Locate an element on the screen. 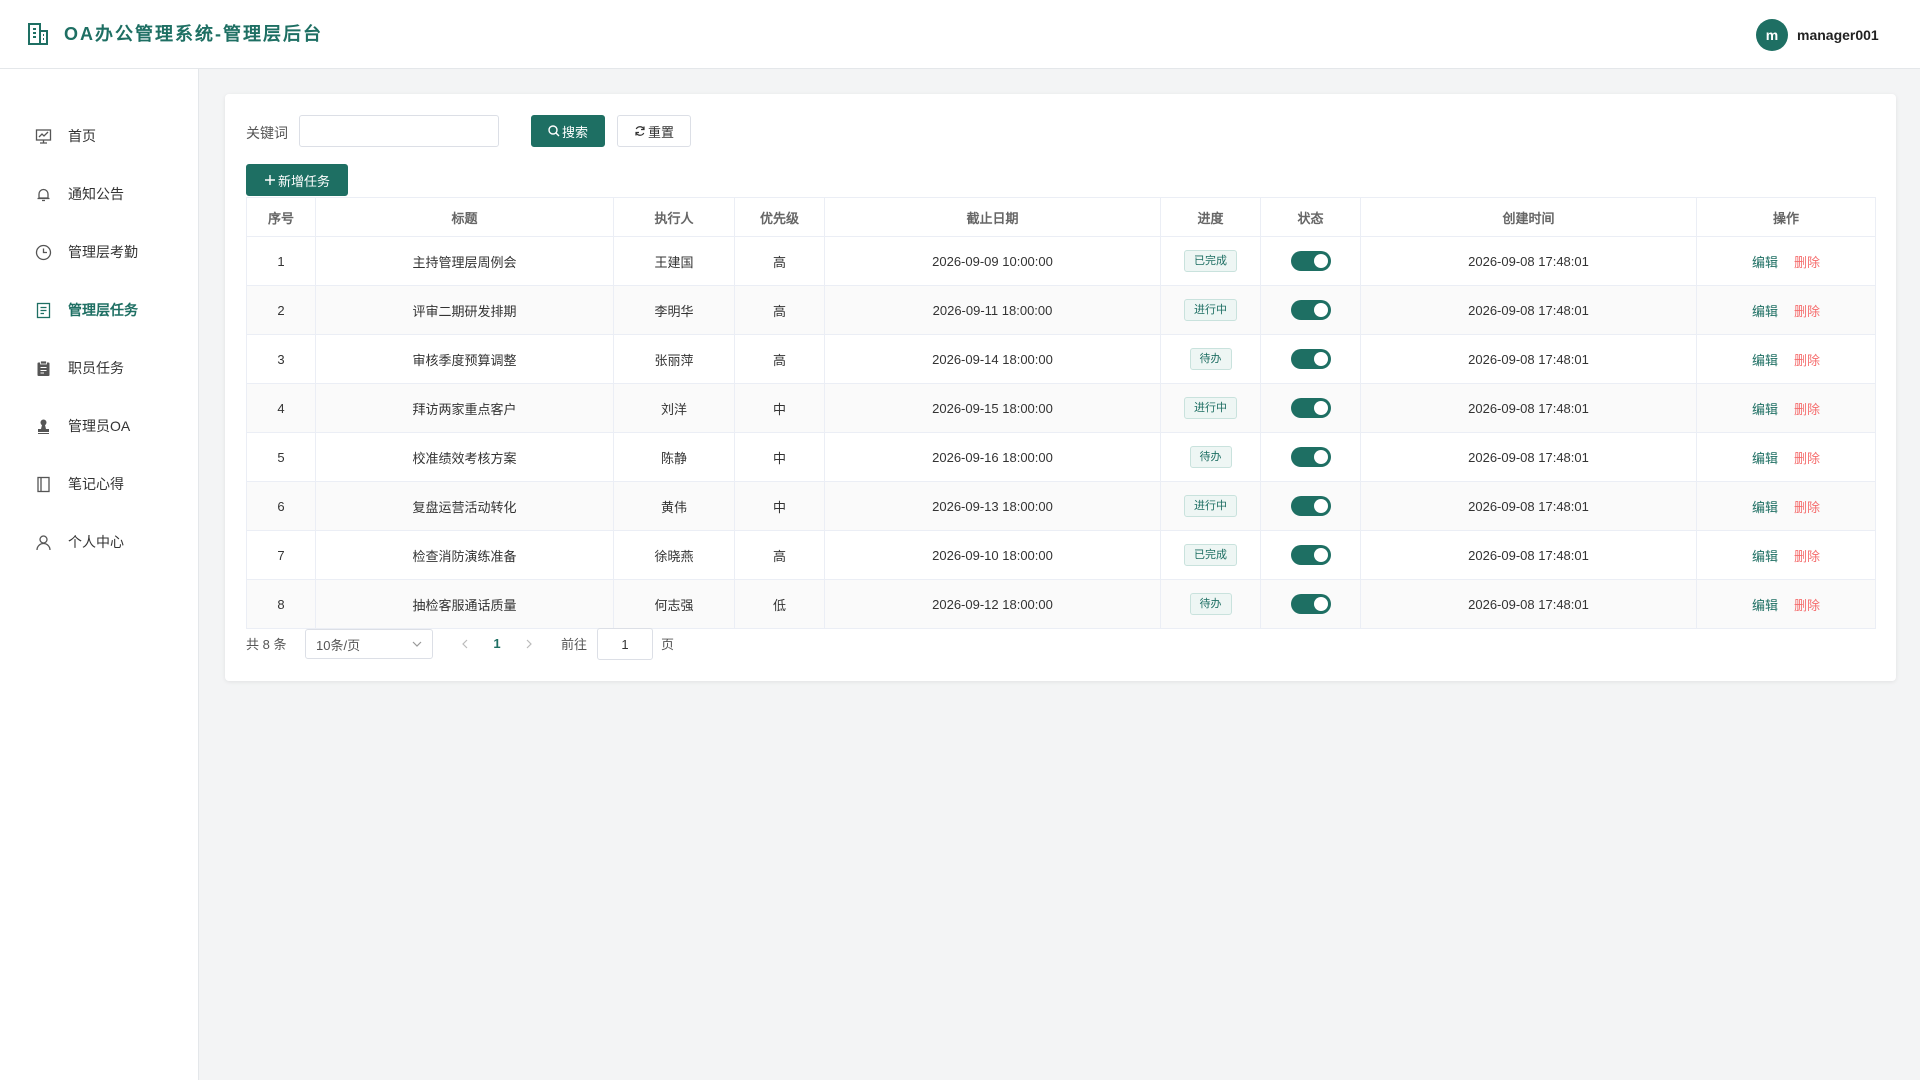  sidebar-item-manager-tasks: 管理层任务 is located at coordinates (99, 310).